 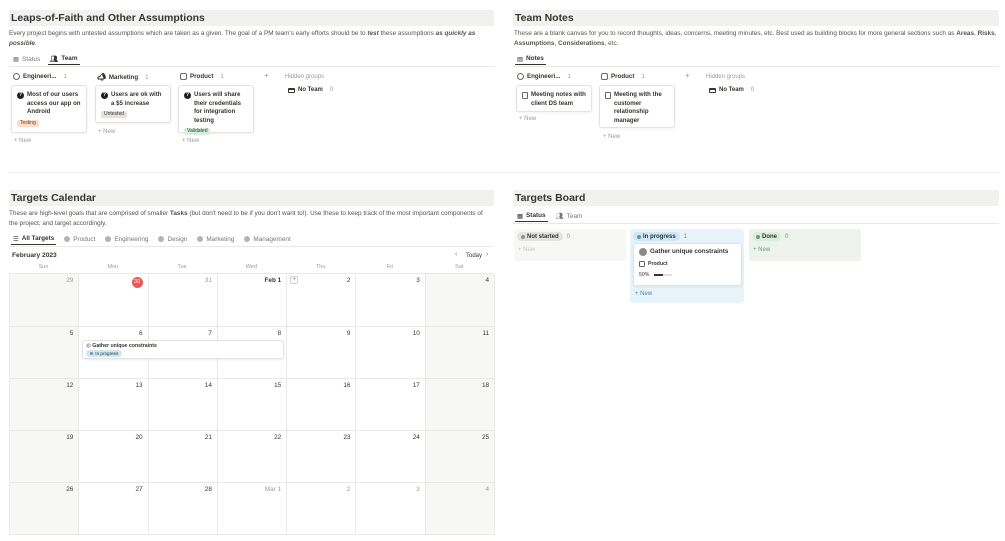 I want to click on day-number: 31, so click(x=208, y=280).